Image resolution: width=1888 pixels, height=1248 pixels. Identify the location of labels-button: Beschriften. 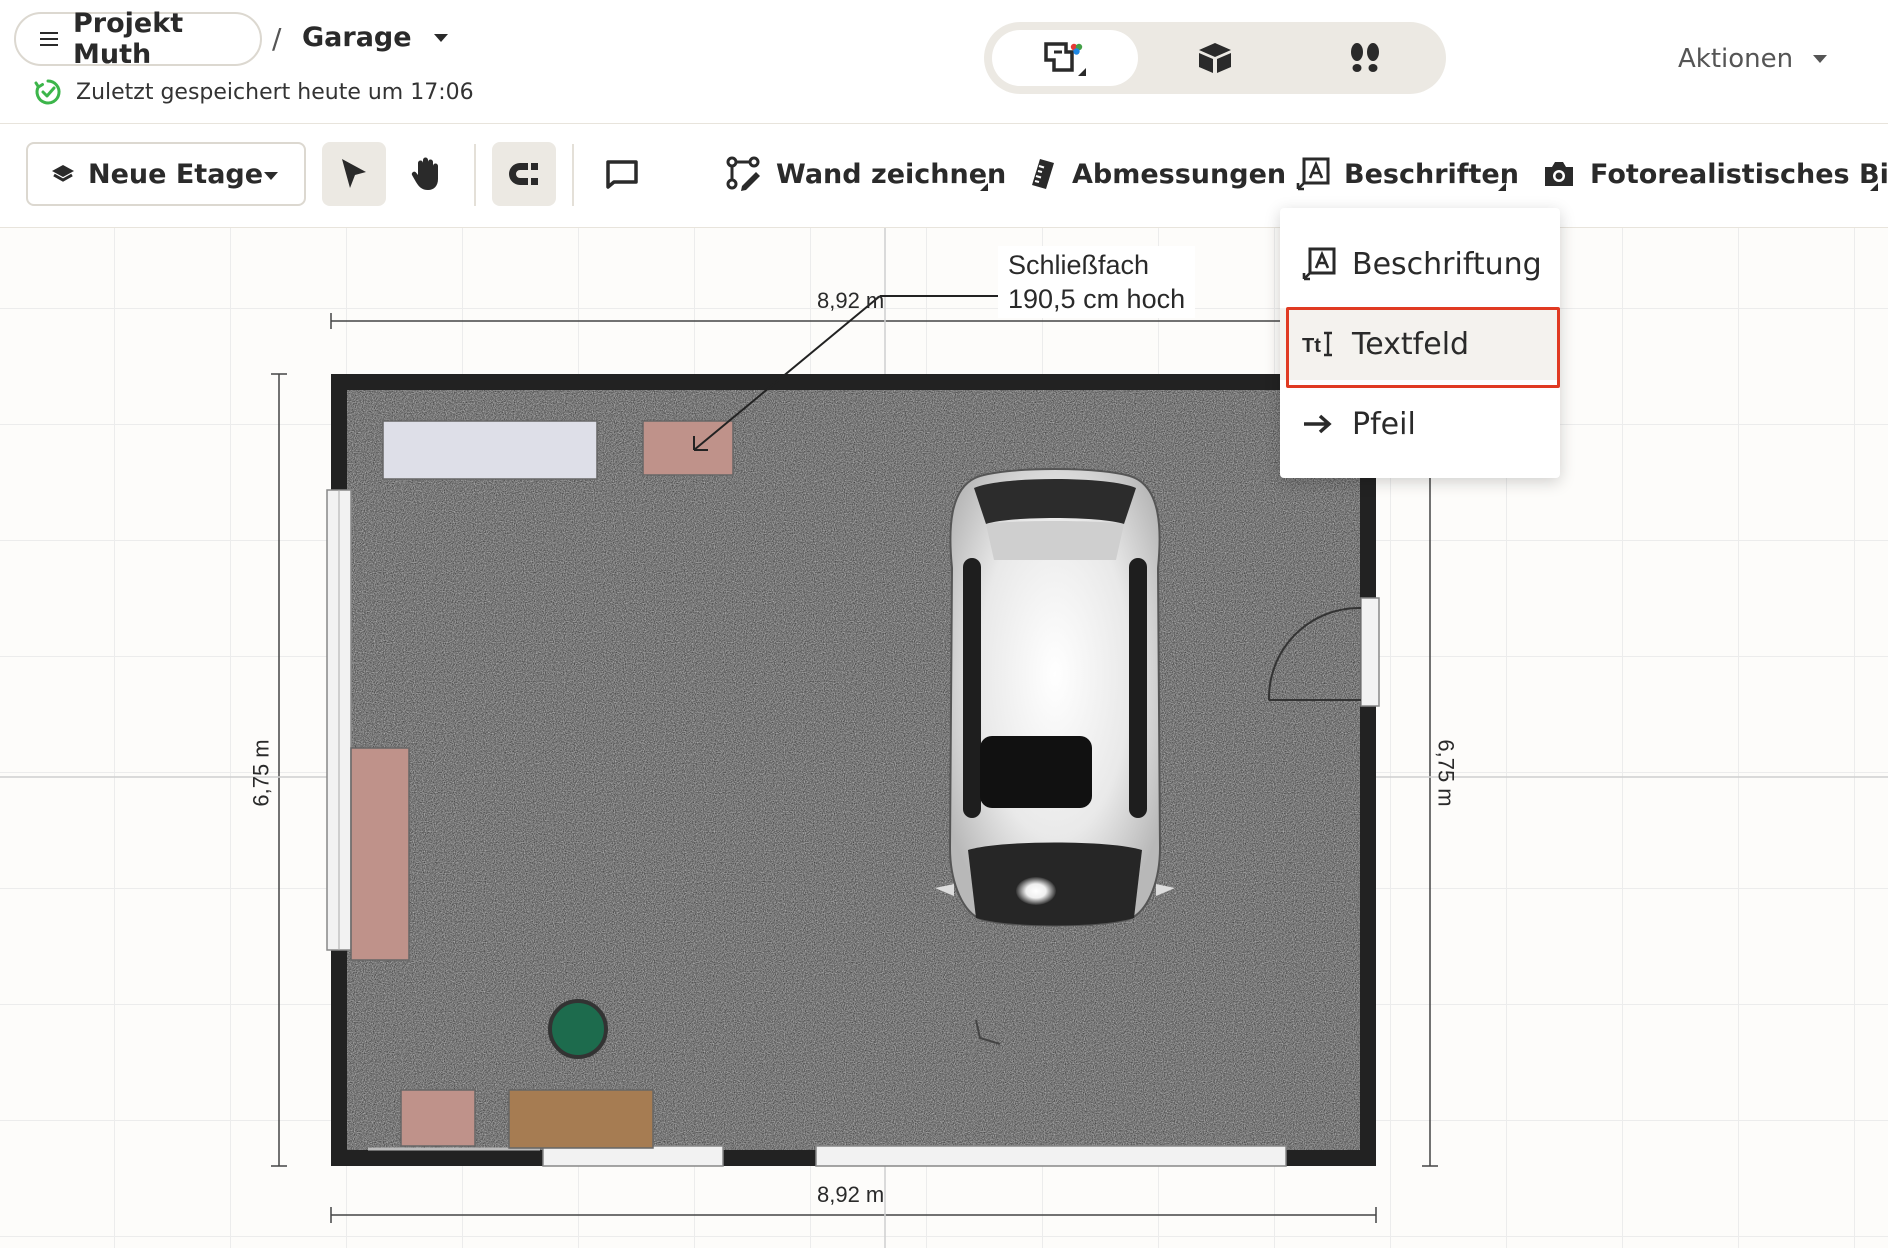
(1407, 174).